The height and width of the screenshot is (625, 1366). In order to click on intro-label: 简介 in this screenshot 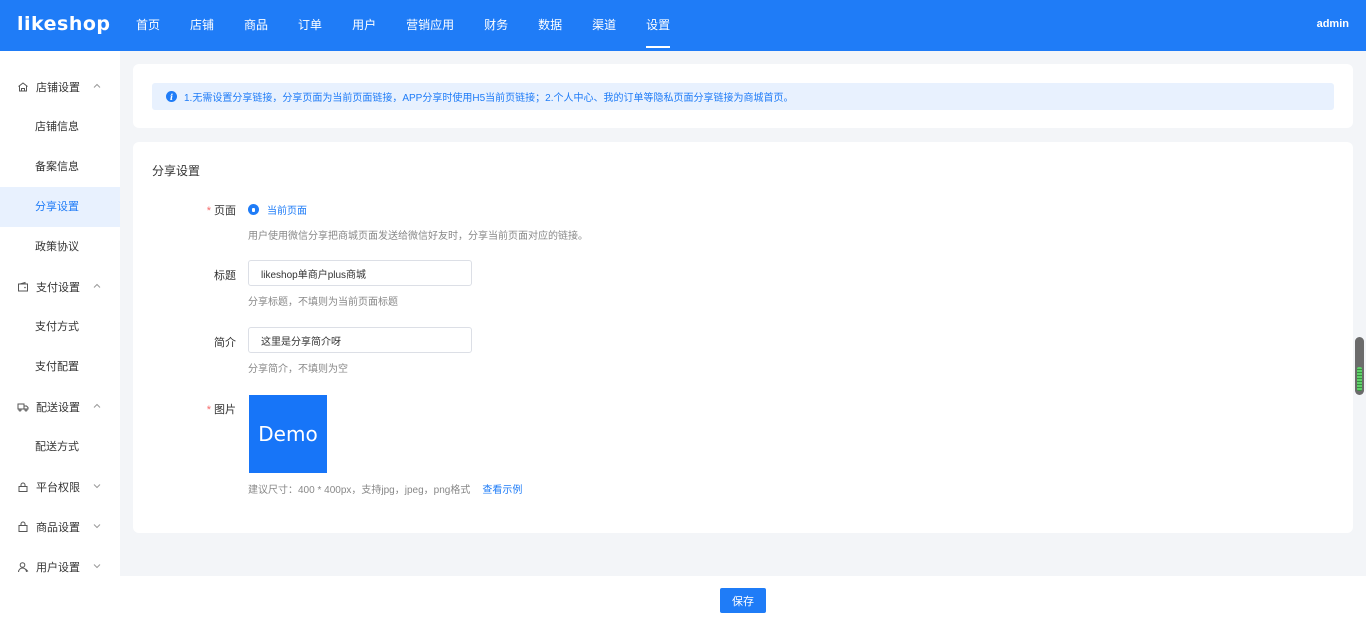, I will do `click(225, 343)`.